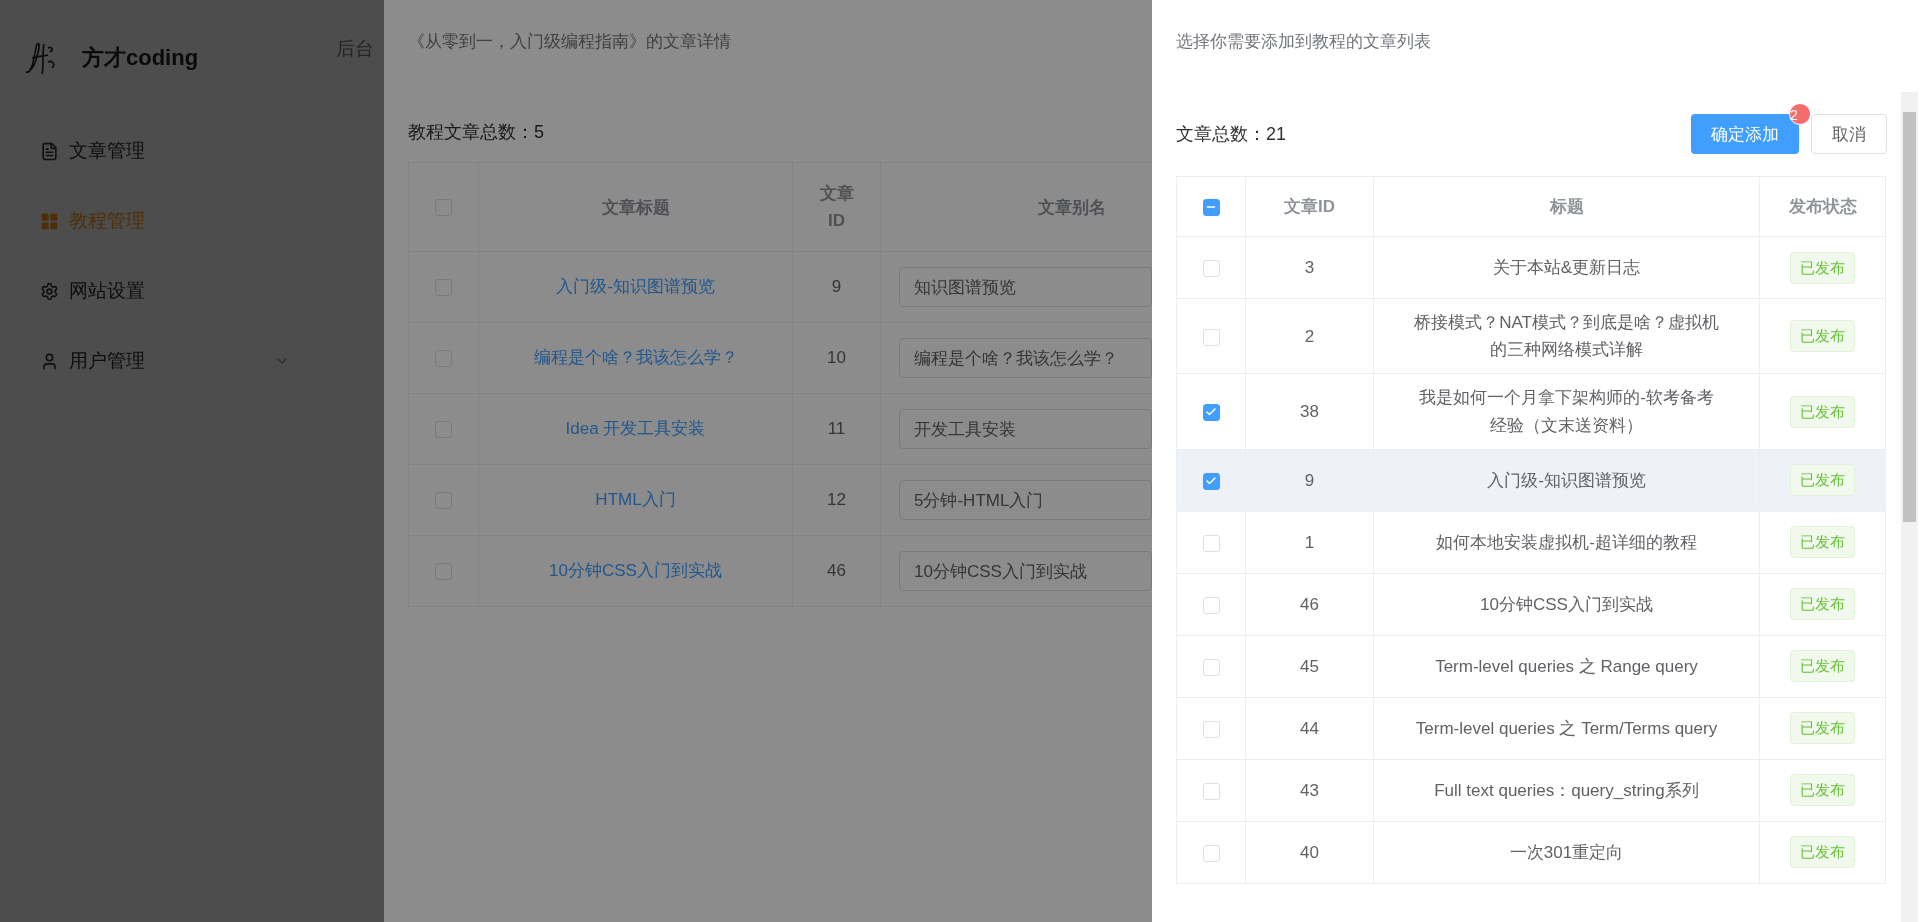 The height and width of the screenshot is (922, 1920). What do you see at coordinates (1566, 604) in the screenshot?
I see `table-cell: 10分钟CSS入门到实战` at bounding box center [1566, 604].